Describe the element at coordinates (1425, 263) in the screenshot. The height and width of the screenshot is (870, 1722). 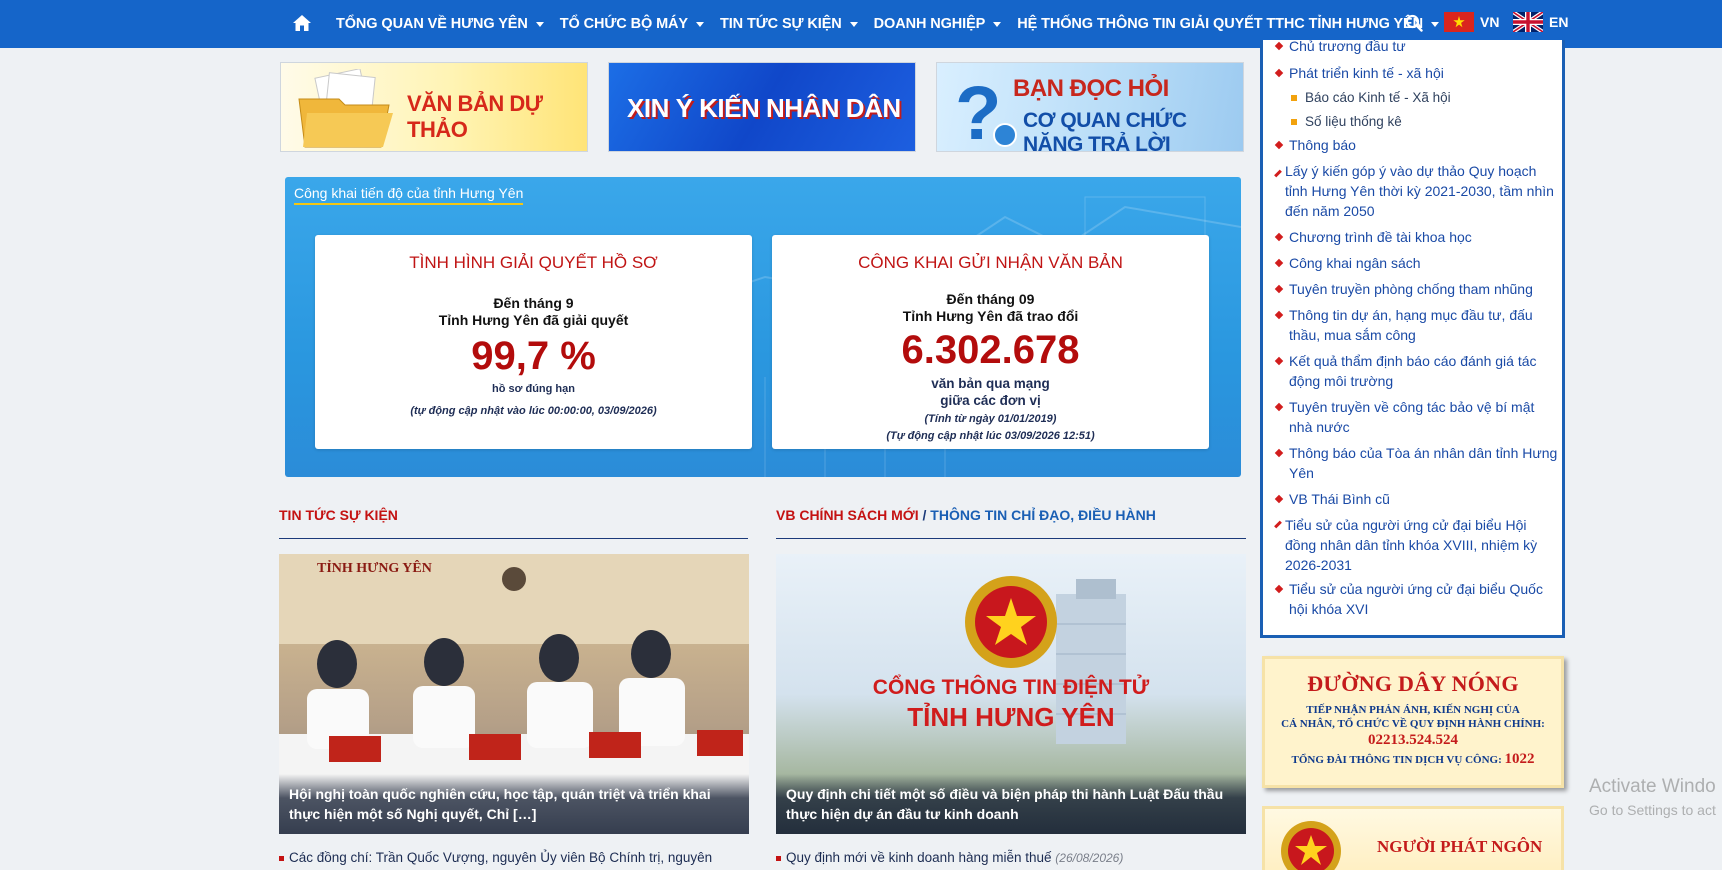
I see `sidebar-item-budget: Công khai ngân sách` at that location.